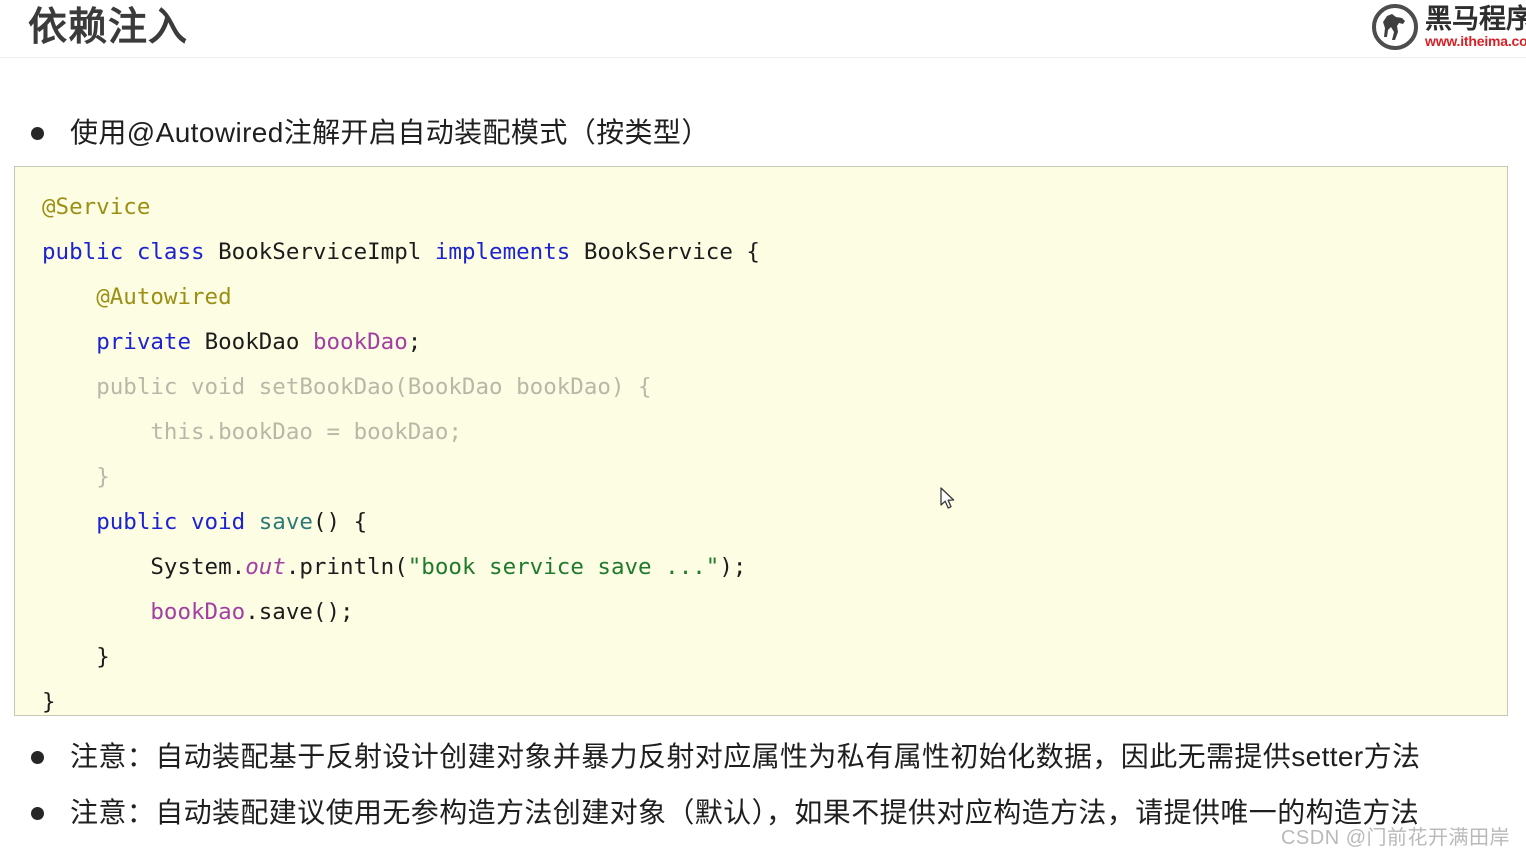  I want to click on code-token: void, so click(218, 522).